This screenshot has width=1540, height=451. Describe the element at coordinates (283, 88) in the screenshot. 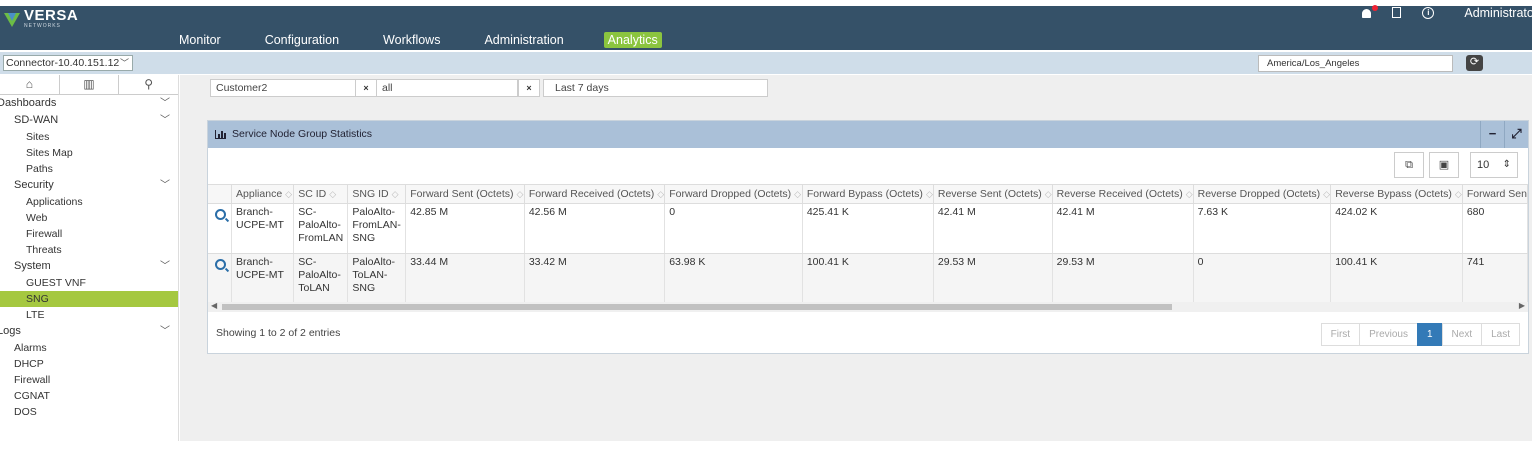

I see `tenant-filter: Customer2` at that location.